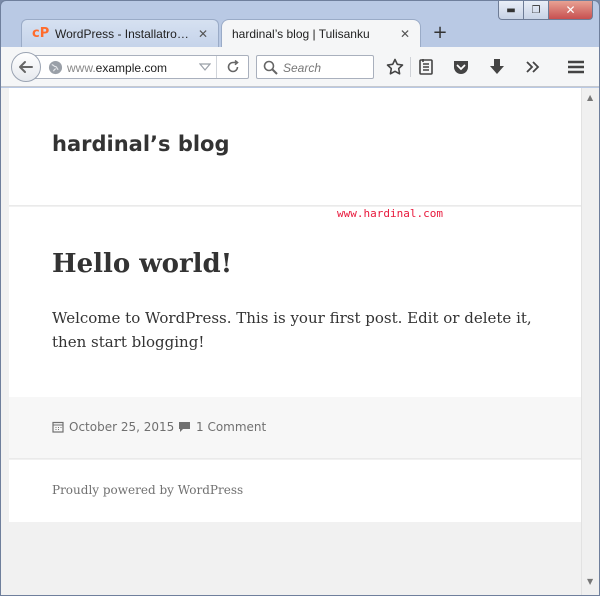  I want to click on comments-link: 1 Comment, so click(222, 427).